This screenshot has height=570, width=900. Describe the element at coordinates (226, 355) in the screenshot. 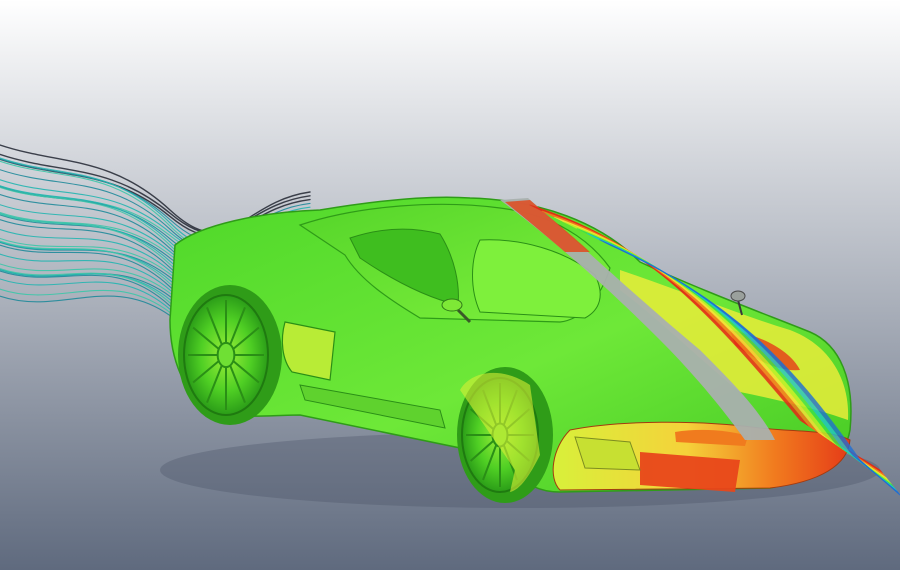

I see `wheel-hub` at that location.